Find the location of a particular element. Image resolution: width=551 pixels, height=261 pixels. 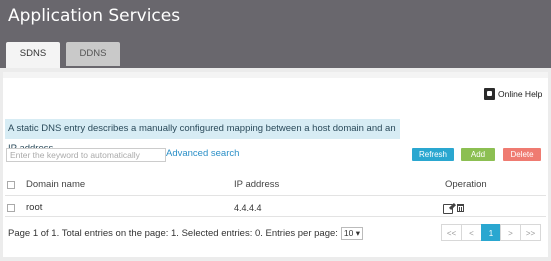

pager-first-button: << is located at coordinates (451, 232).